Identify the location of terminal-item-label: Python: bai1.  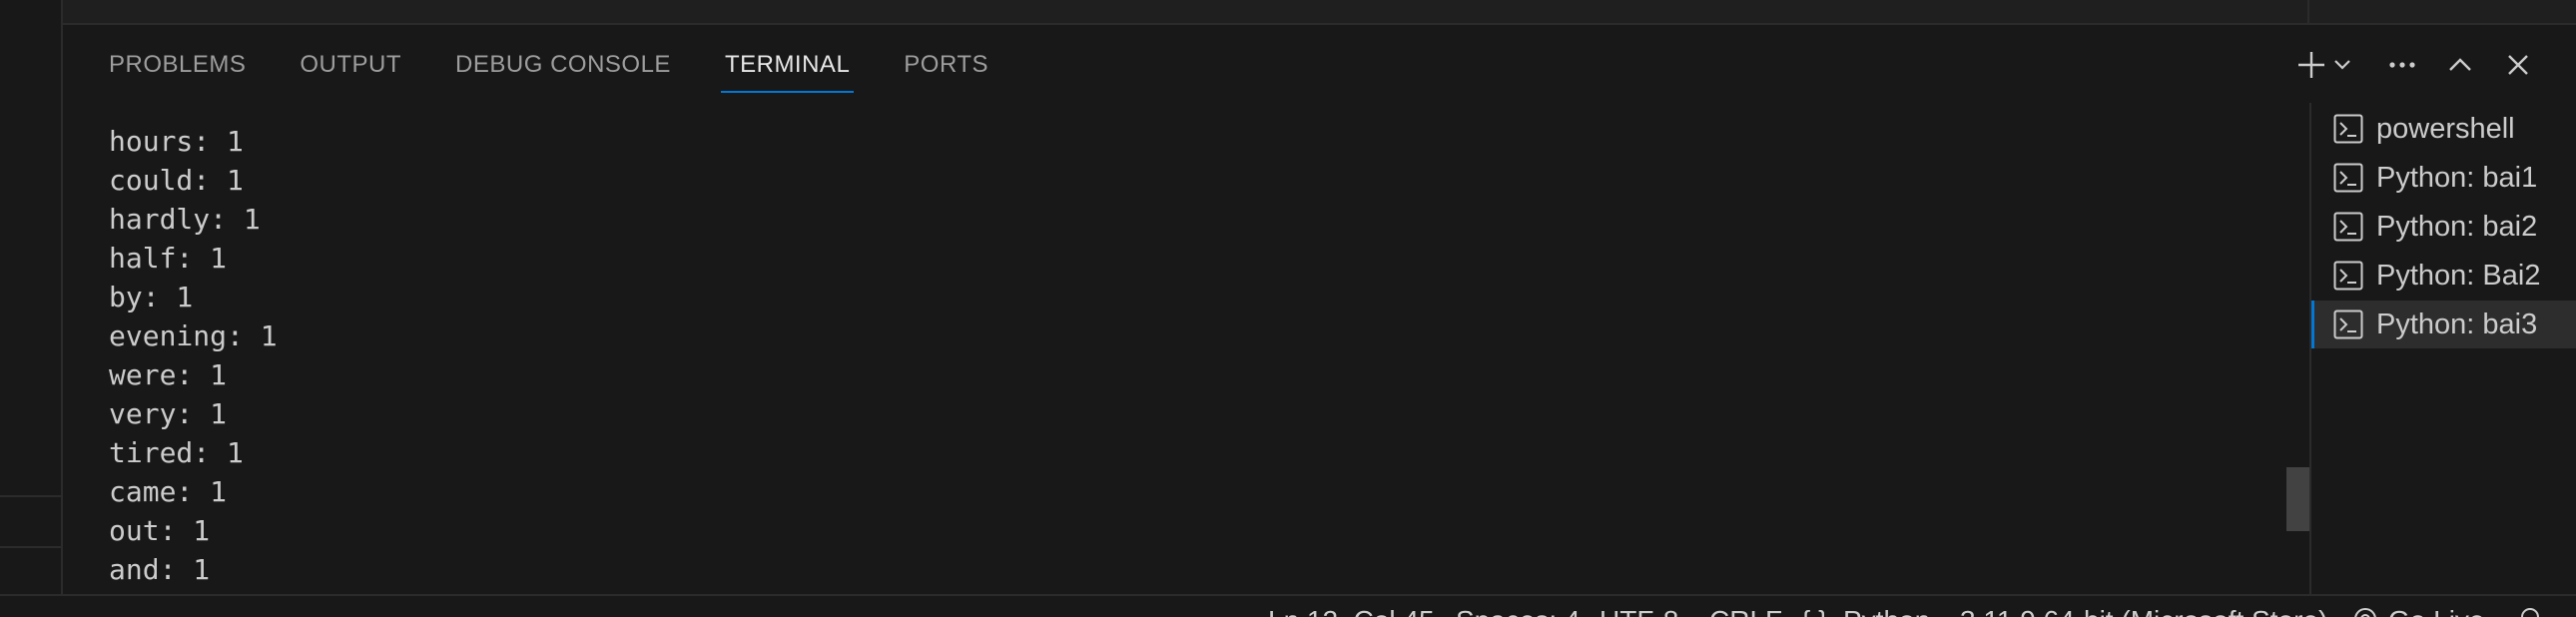
(2457, 177).